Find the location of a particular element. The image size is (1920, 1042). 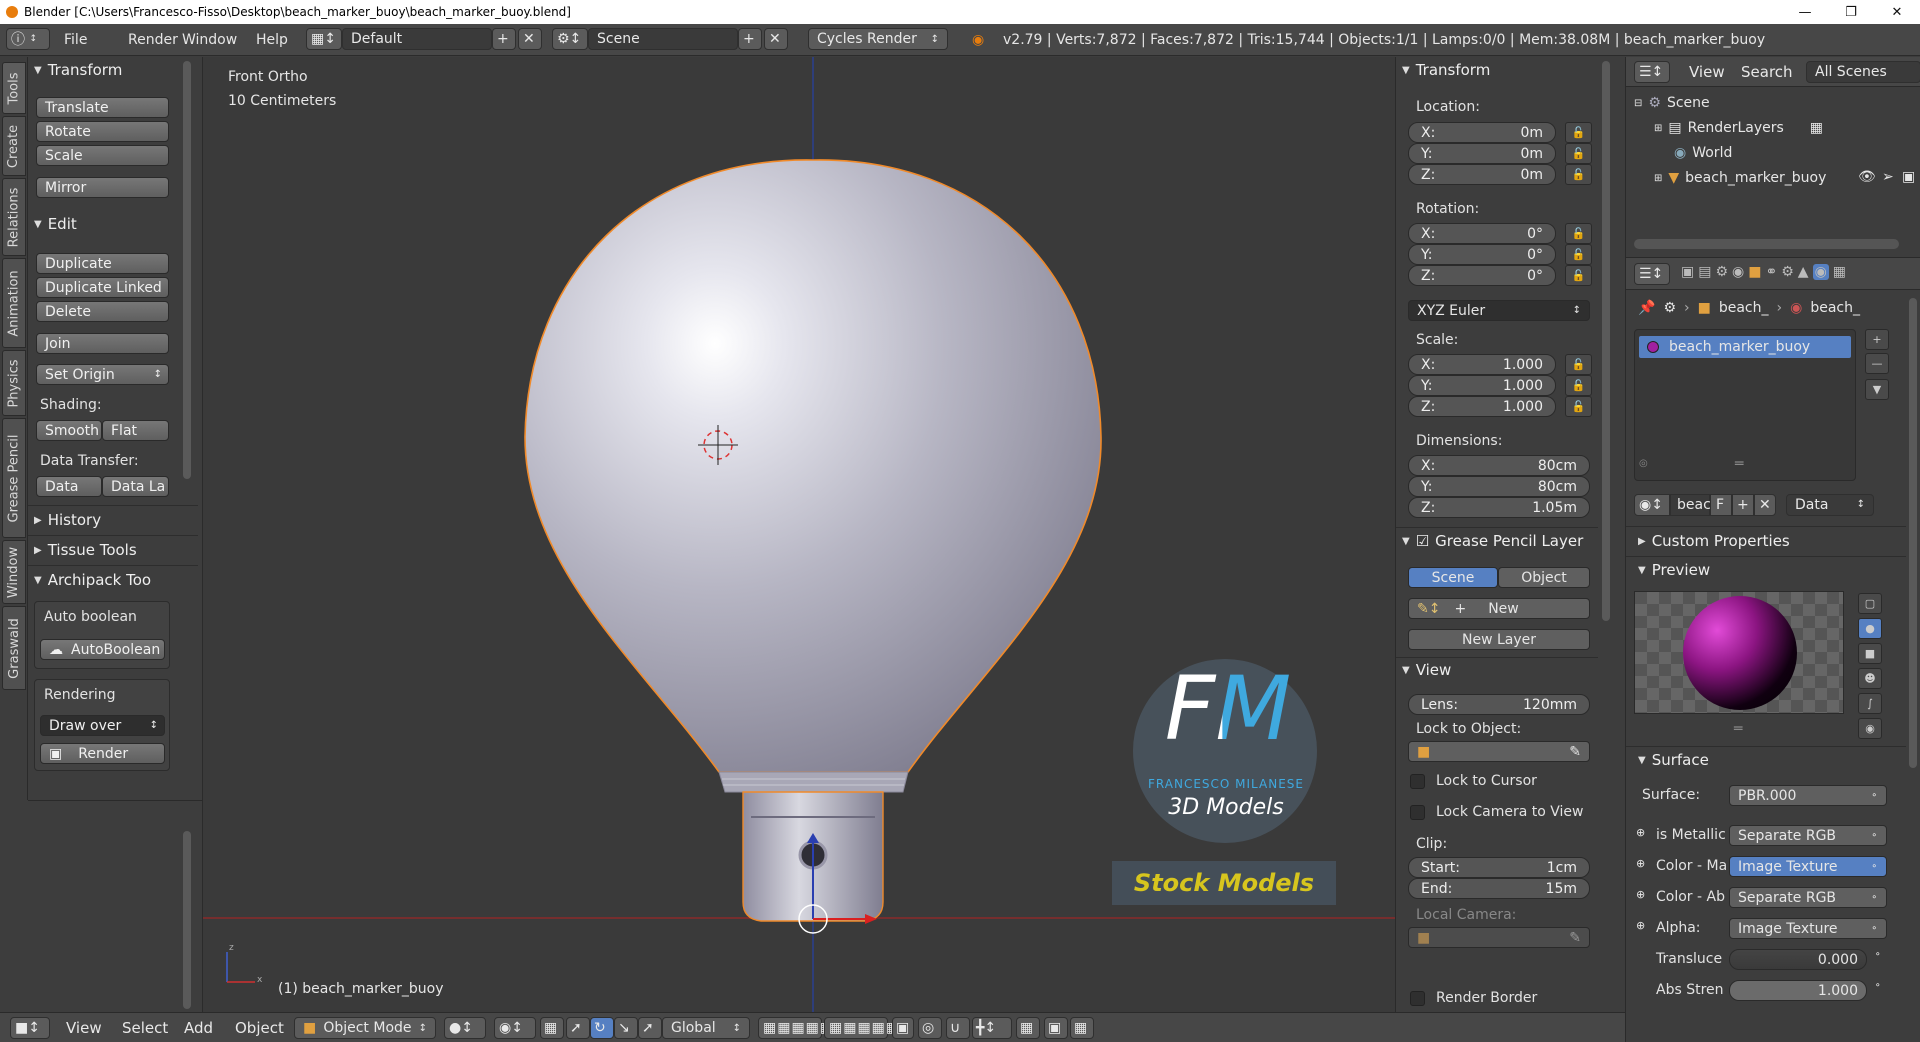

eye-icon: 👁 is located at coordinates (1867, 177).